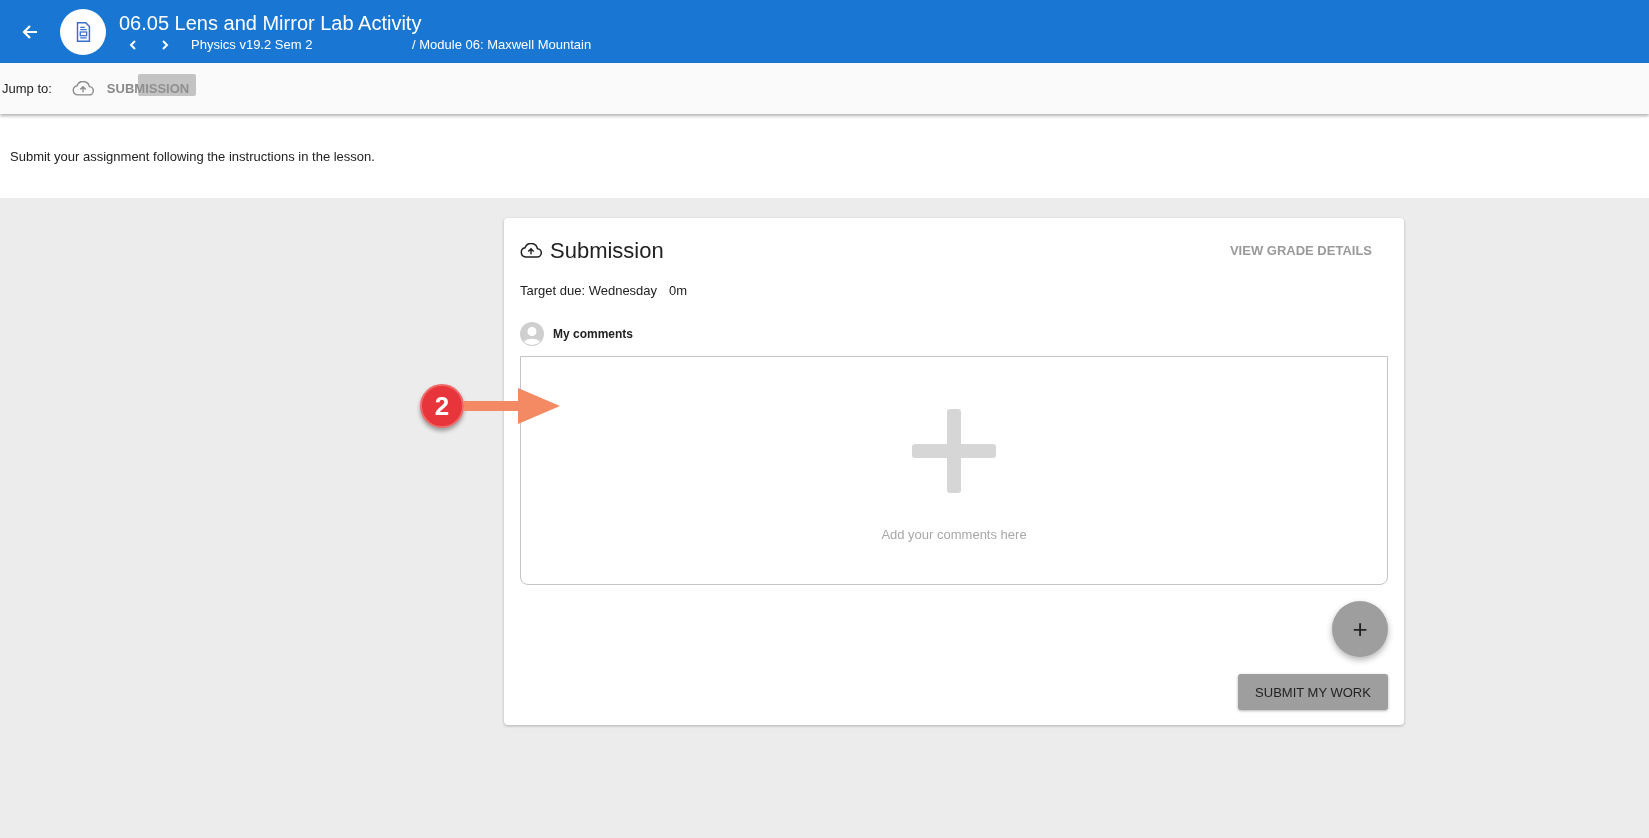  Describe the element at coordinates (589, 290) in the screenshot. I see `due-label: Target due: Wednesday` at that location.